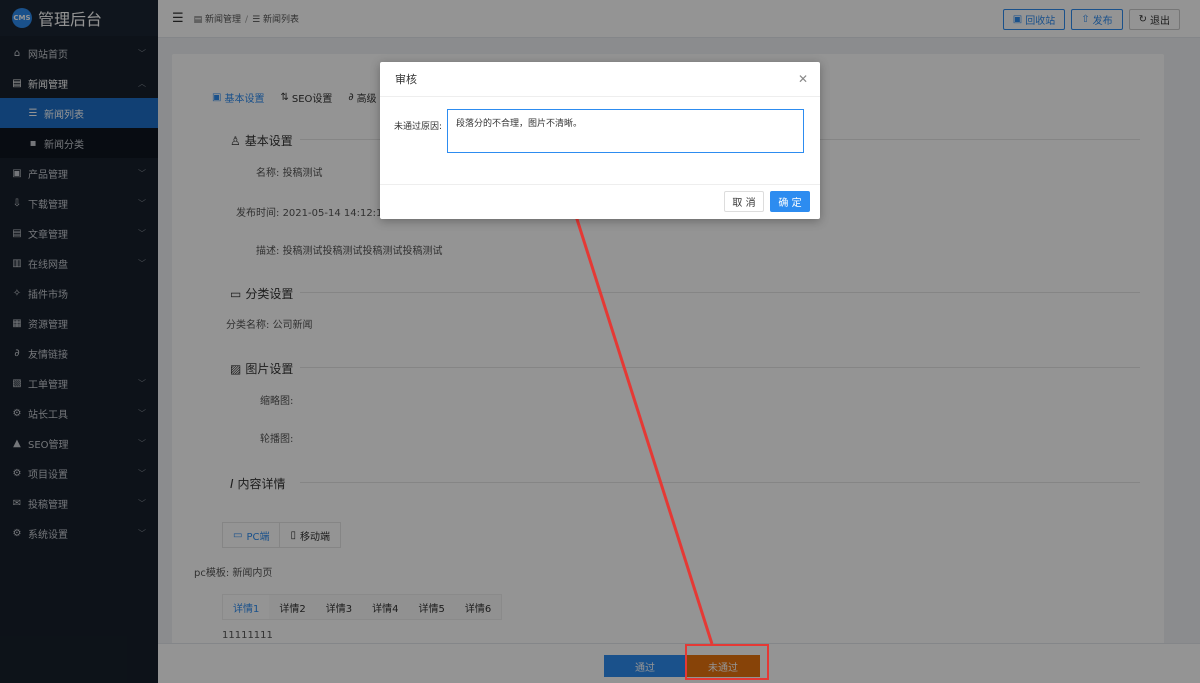  What do you see at coordinates (803, 79) in the screenshot?
I see `close-icon: ✕` at bounding box center [803, 79].